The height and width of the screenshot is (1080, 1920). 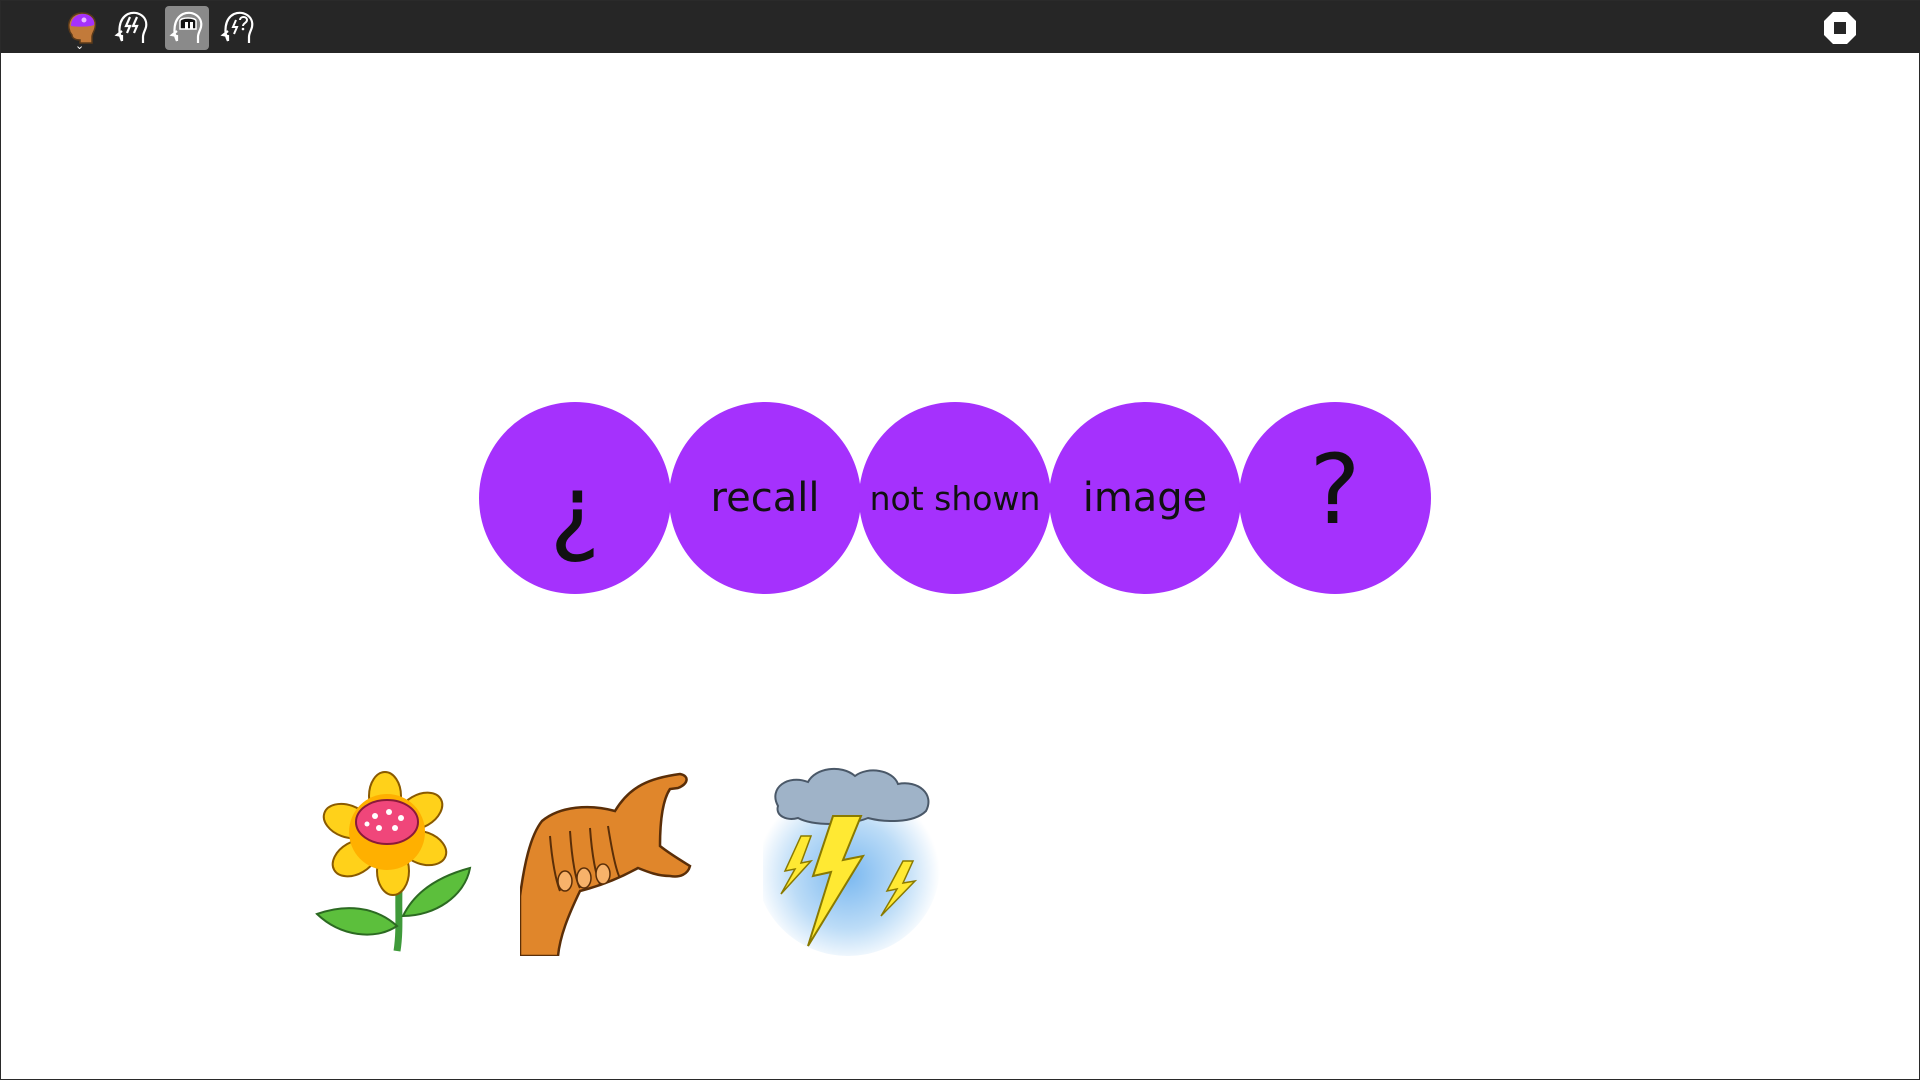 I want to click on word-bubble: image, so click(x=1145, y=498).